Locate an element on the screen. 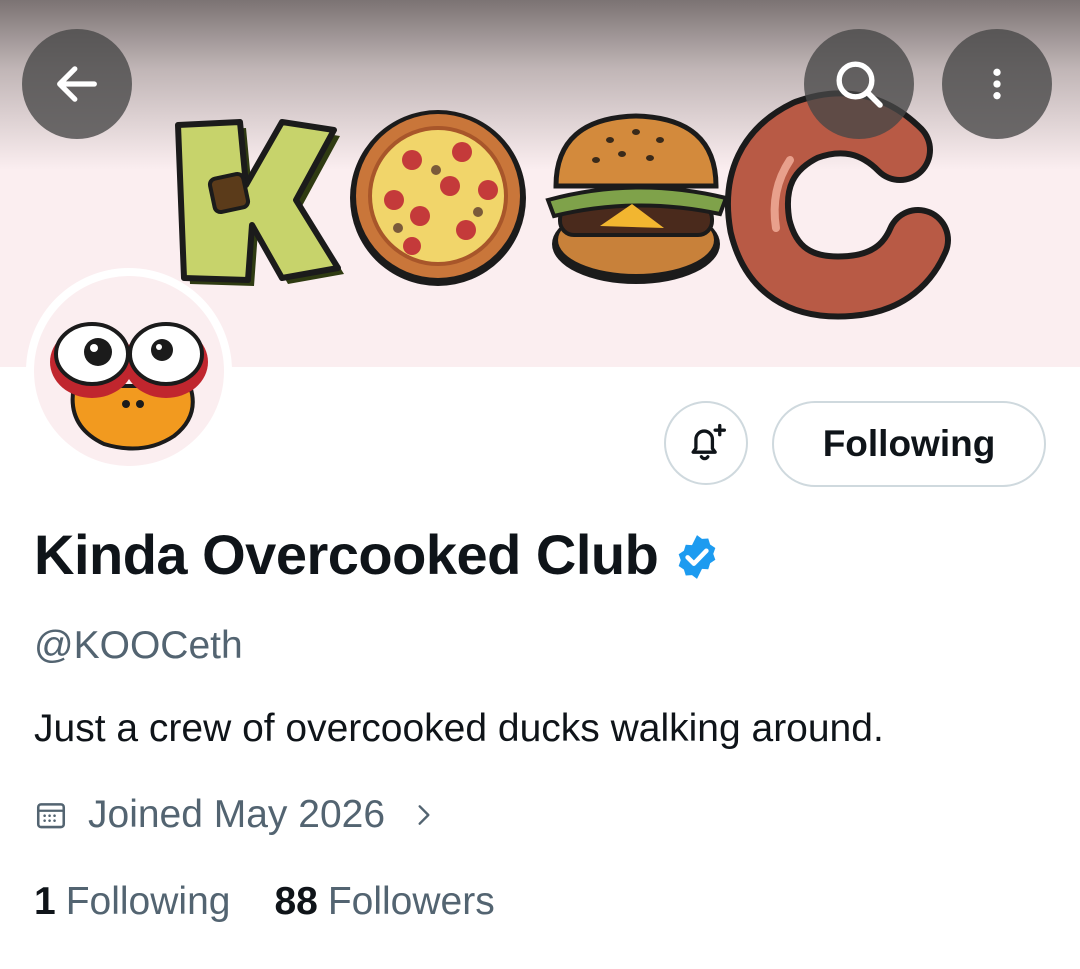  avatar is located at coordinates (129, 371).